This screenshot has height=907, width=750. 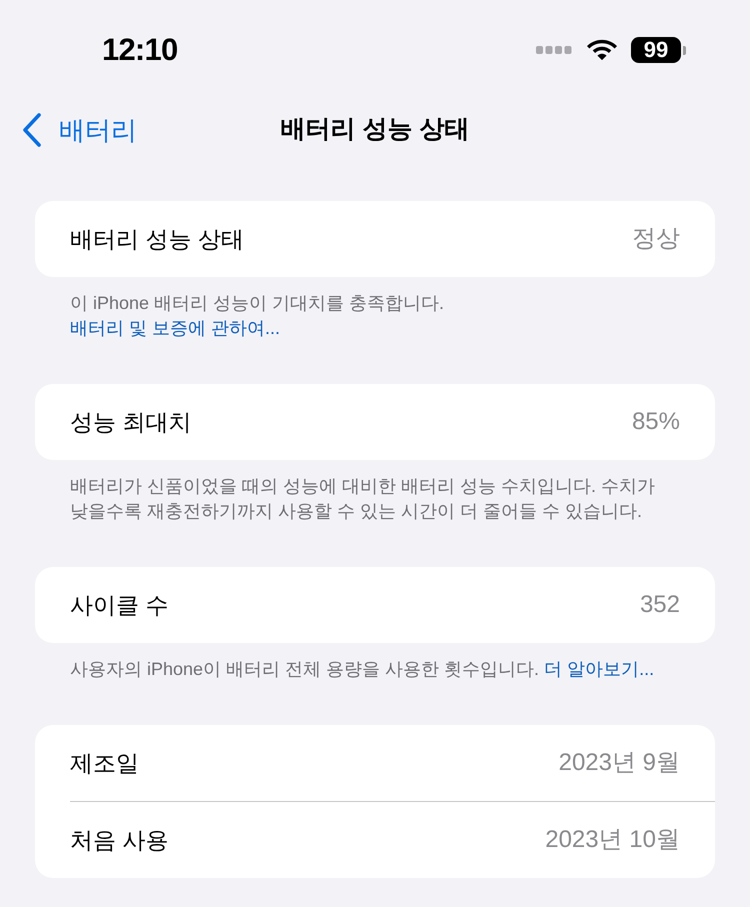 What do you see at coordinates (619, 763) in the screenshot?
I see `row-value: 2023년 9월` at bounding box center [619, 763].